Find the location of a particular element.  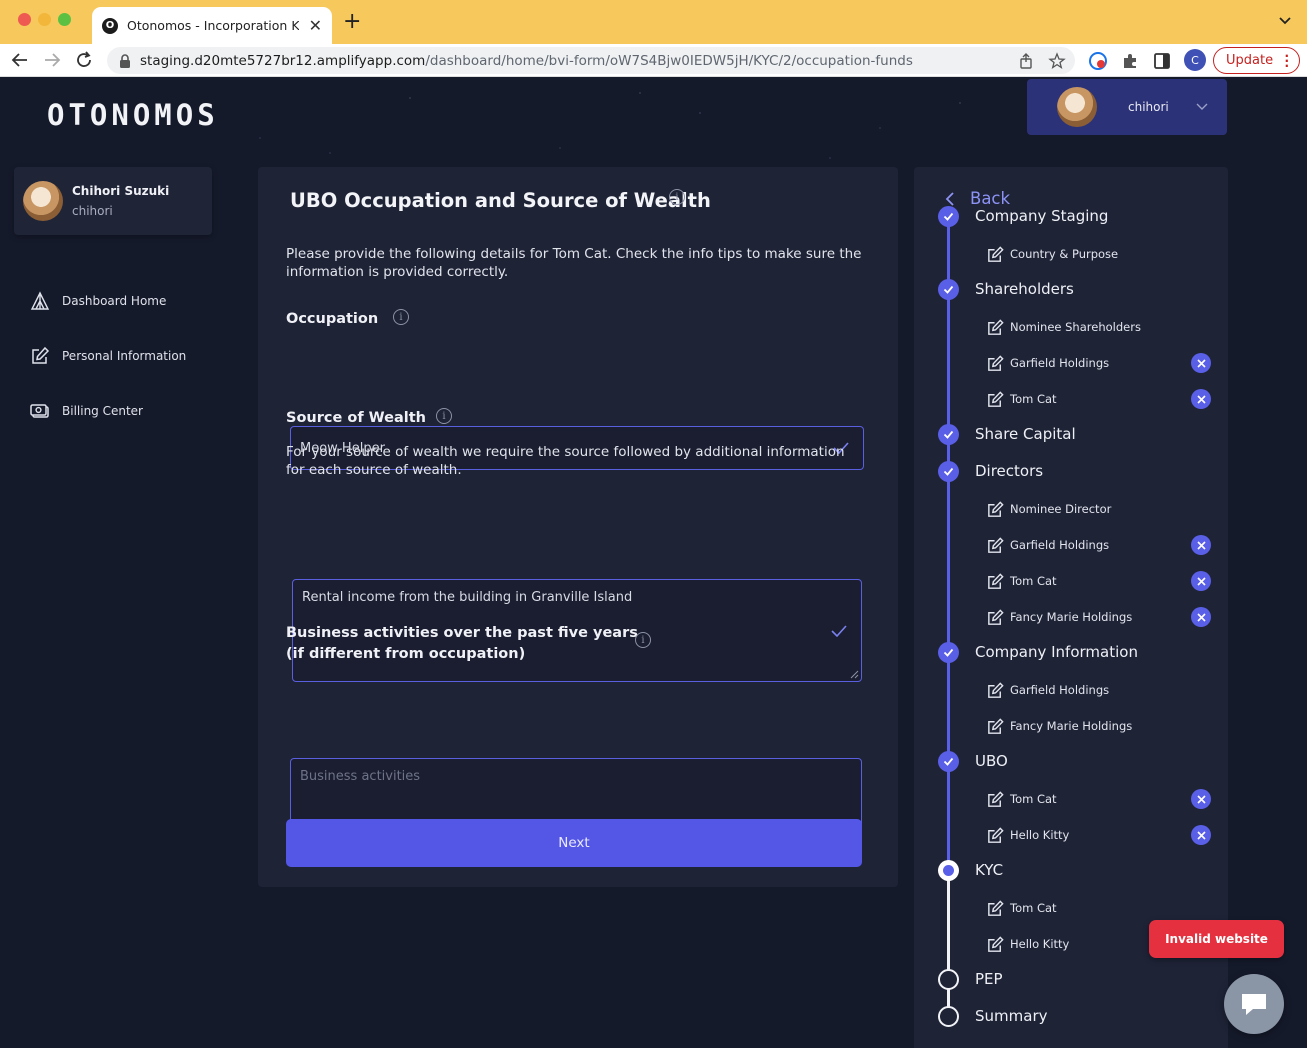

step-company-staging: Company Staging is located at coordinates (1071, 217).